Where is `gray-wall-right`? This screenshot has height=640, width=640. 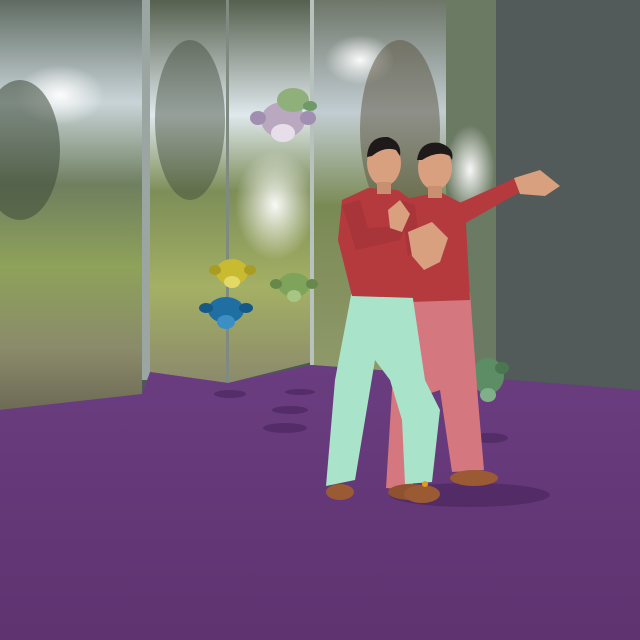
gray-wall-right is located at coordinates (568, 195).